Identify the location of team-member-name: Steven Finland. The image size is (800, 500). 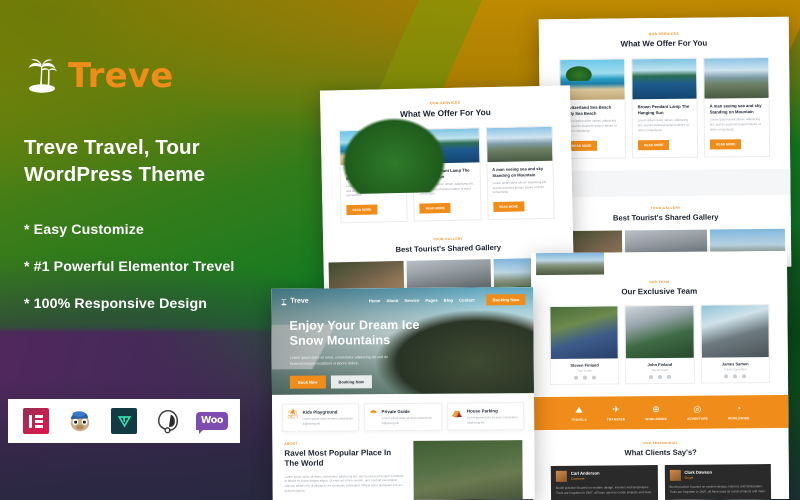
(584, 365).